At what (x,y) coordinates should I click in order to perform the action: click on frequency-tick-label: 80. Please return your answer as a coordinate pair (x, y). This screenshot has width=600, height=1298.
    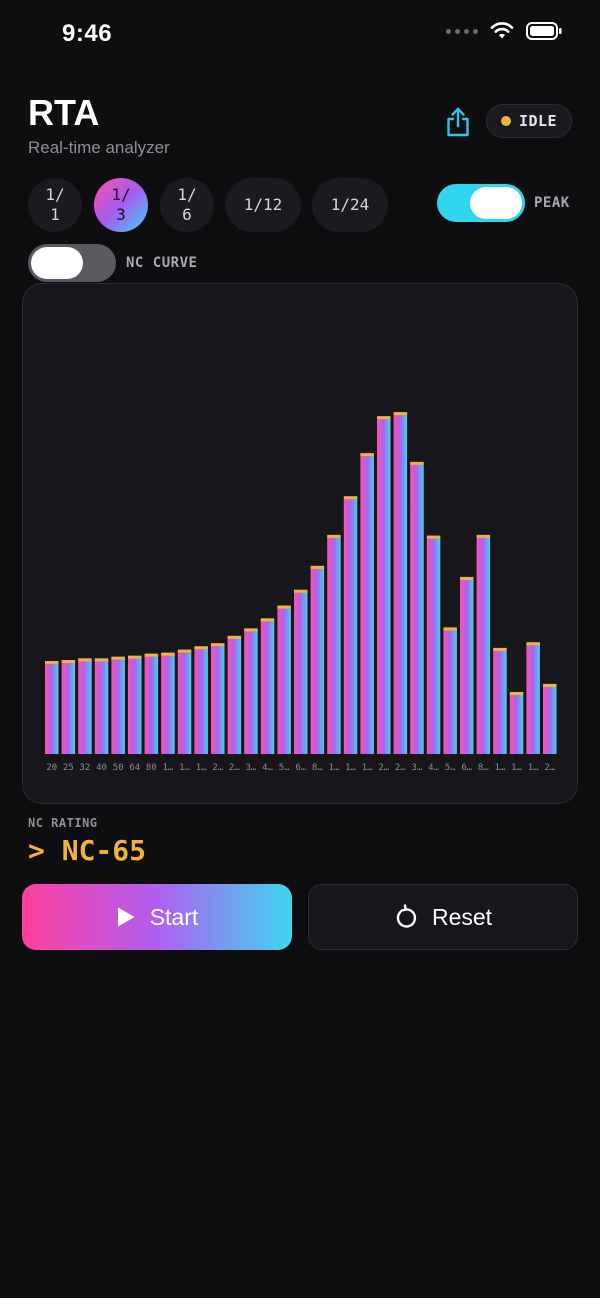
    Looking at the image, I should click on (151, 768).